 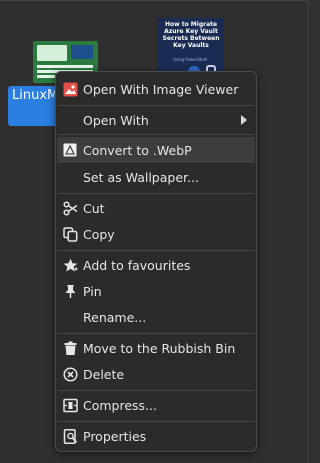 I want to click on menu-item-label: Move to the Rubbish Bin, so click(x=159, y=348).